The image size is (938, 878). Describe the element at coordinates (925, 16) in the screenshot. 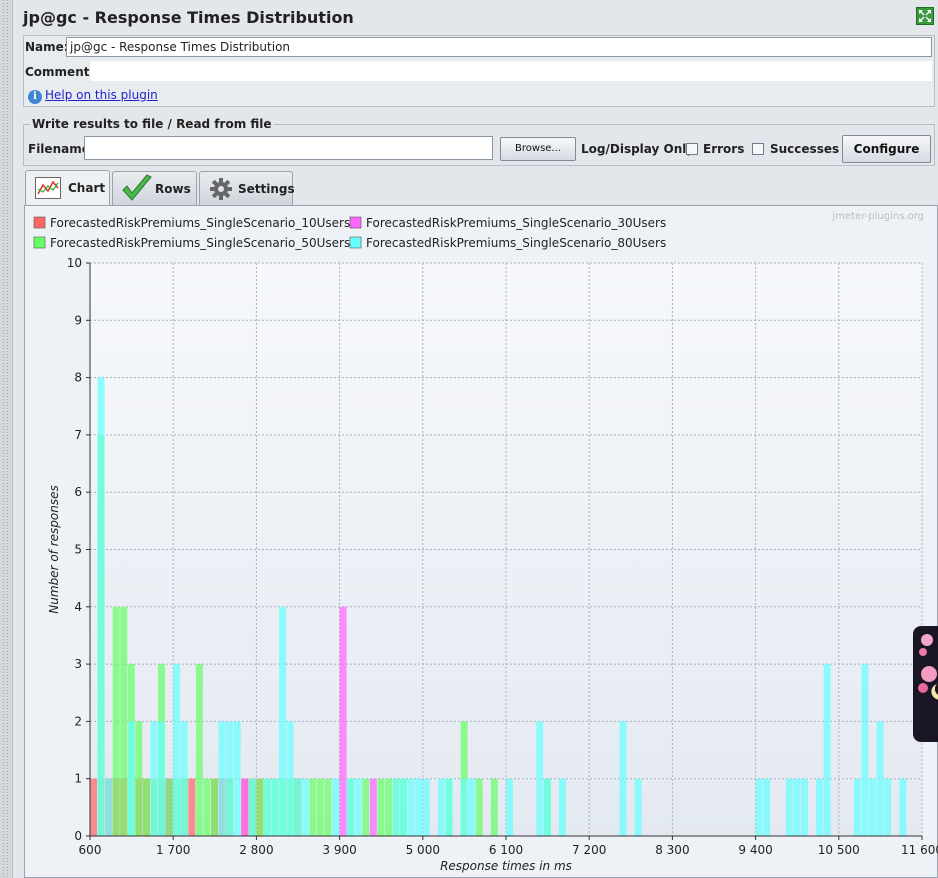

I see `maximize-icon` at that location.